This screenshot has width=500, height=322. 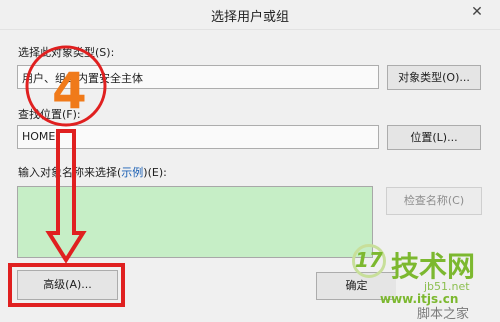 I want to click on object-type-field: 用户、组或内置安全主体, so click(x=198, y=77).